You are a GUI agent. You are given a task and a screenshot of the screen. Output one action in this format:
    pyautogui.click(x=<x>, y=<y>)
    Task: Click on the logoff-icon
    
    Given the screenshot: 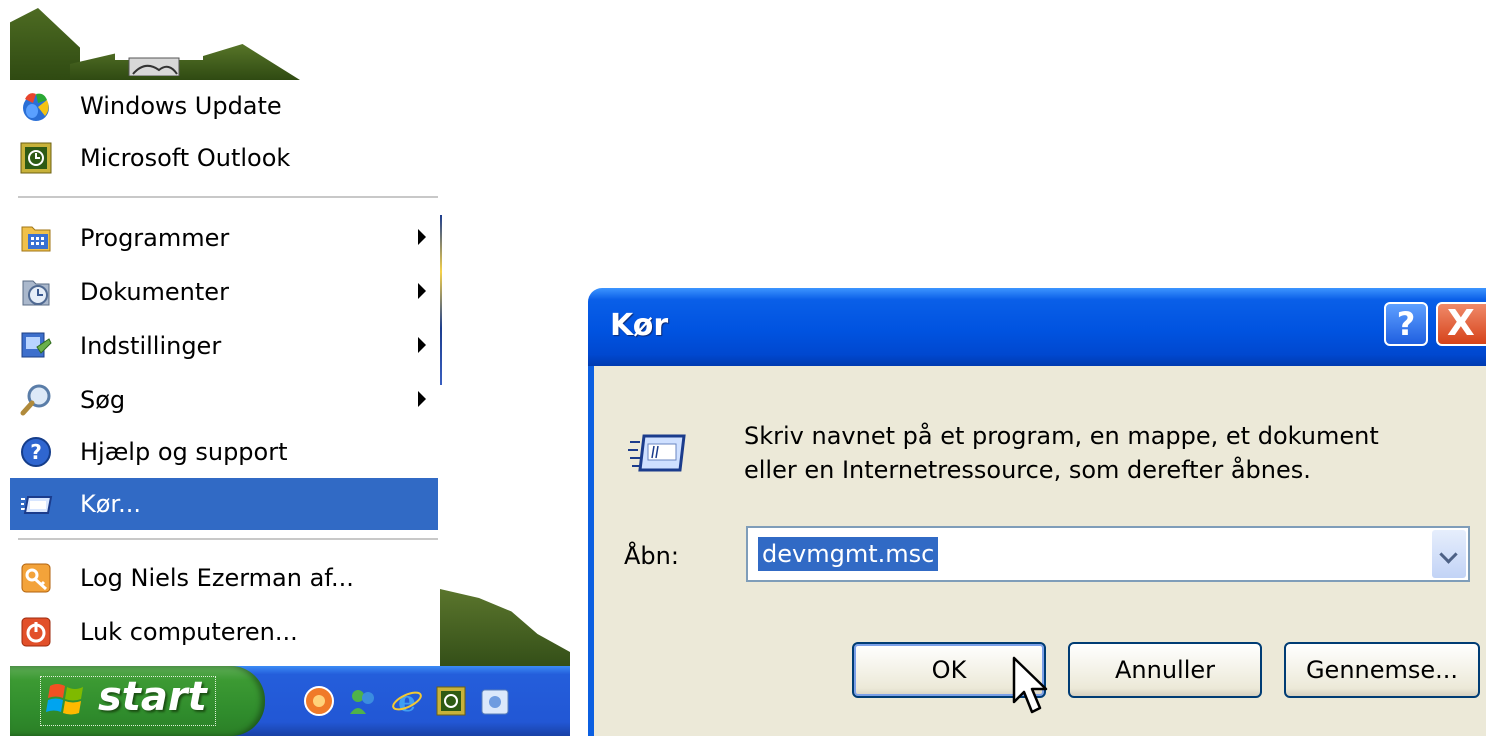 What is the action you would take?
    pyautogui.click(x=36, y=578)
    